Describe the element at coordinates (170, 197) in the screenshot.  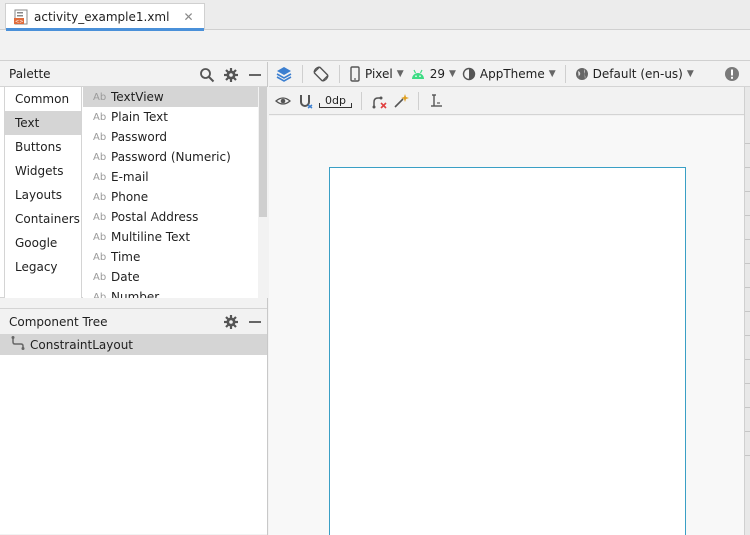
I see `palette-item: Ab Phone` at that location.